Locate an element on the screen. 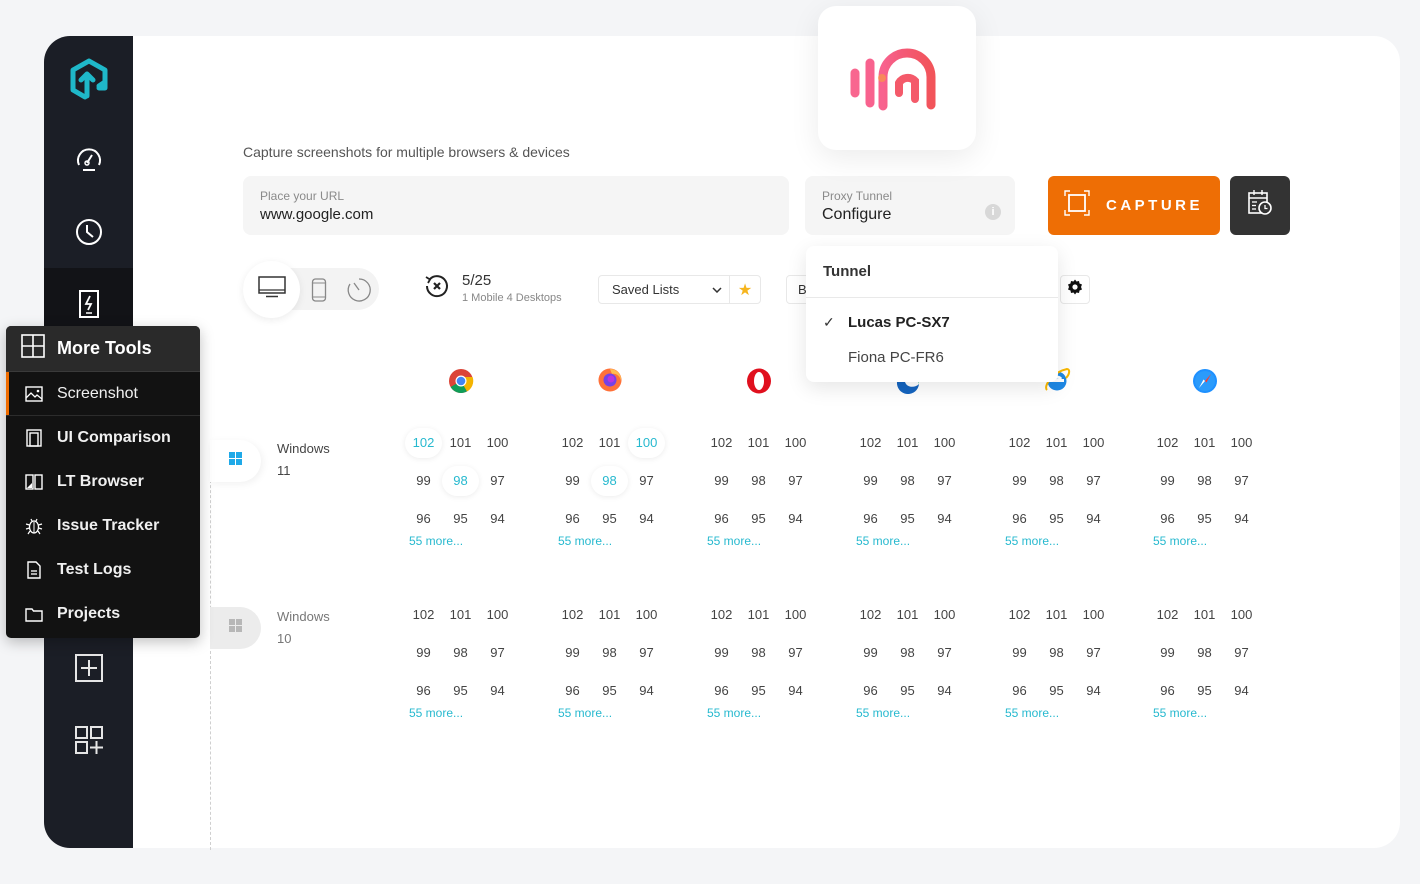 The height and width of the screenshot is (884, 1420). windows-11-toggle is located at coordinates (235, 461).